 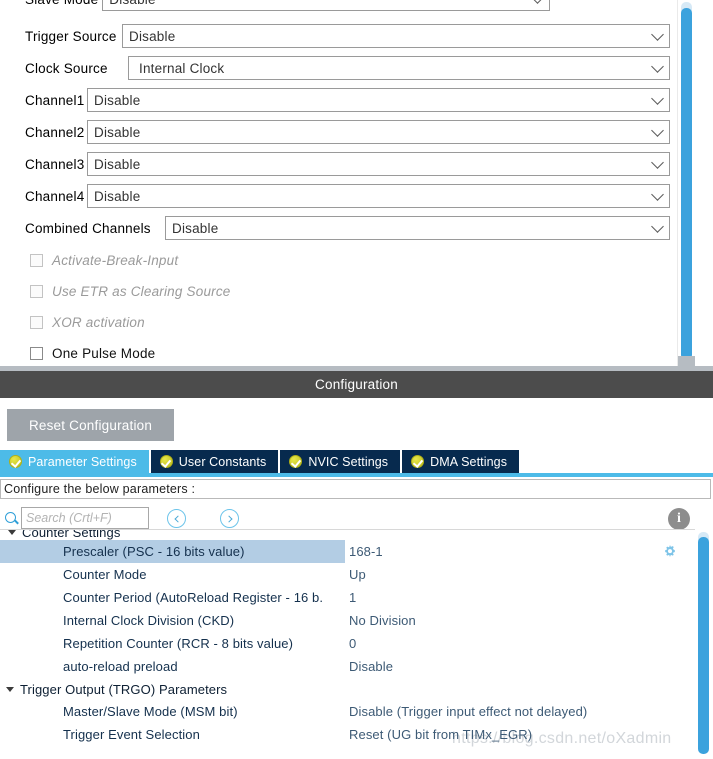 I want to click on tab-dma-settings: DMA Settings, so click(x=462, y=461).